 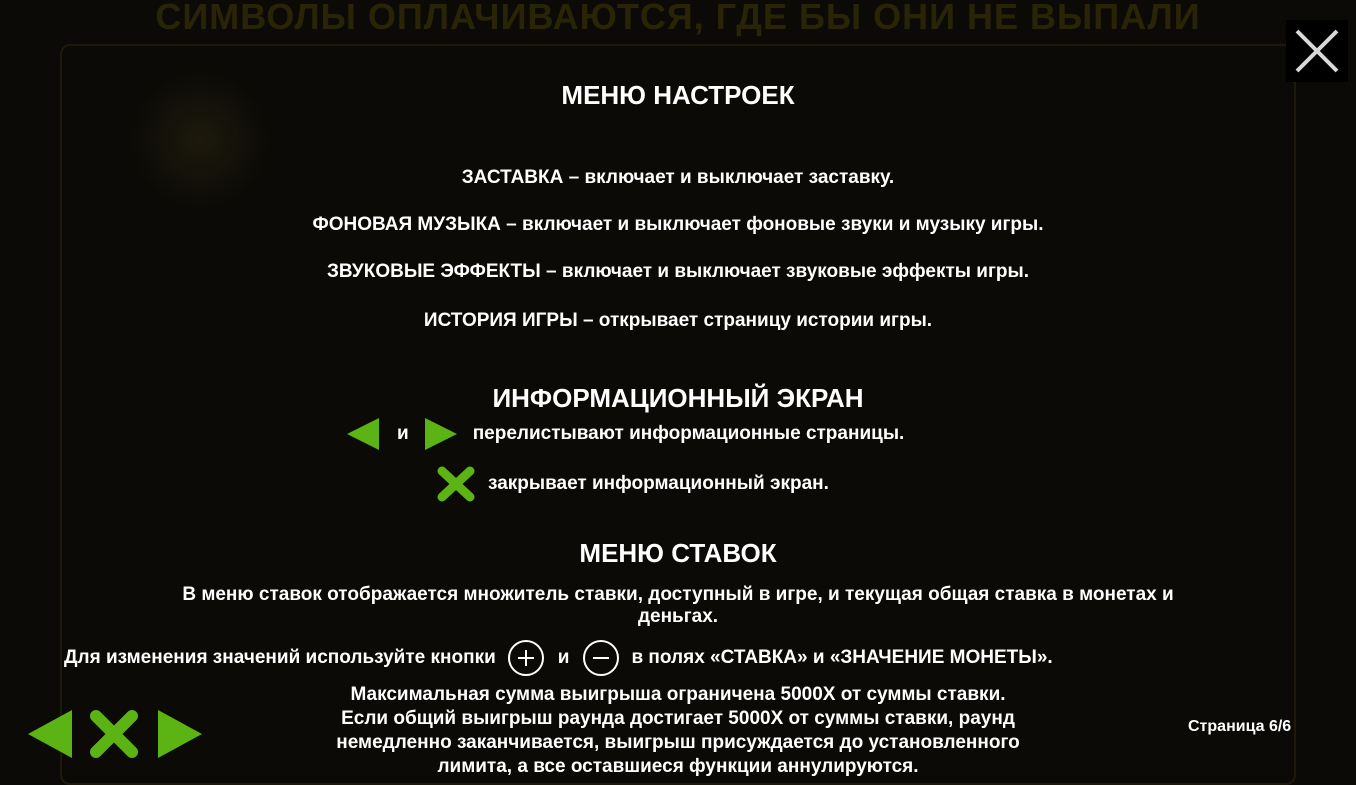 I want to click on plus-circle-icon, so click(x=525, y=658).